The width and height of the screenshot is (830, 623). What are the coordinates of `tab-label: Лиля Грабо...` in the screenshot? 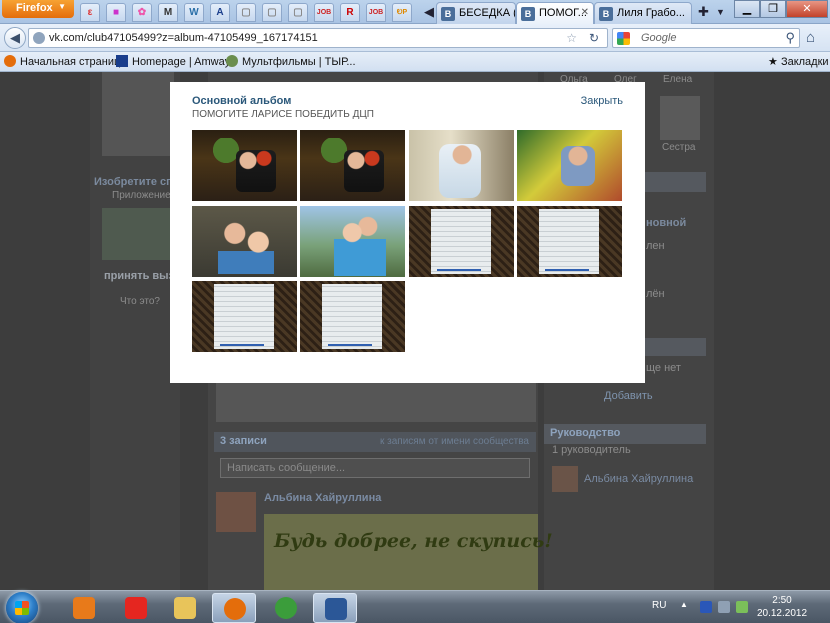 It's located at (651, 13).